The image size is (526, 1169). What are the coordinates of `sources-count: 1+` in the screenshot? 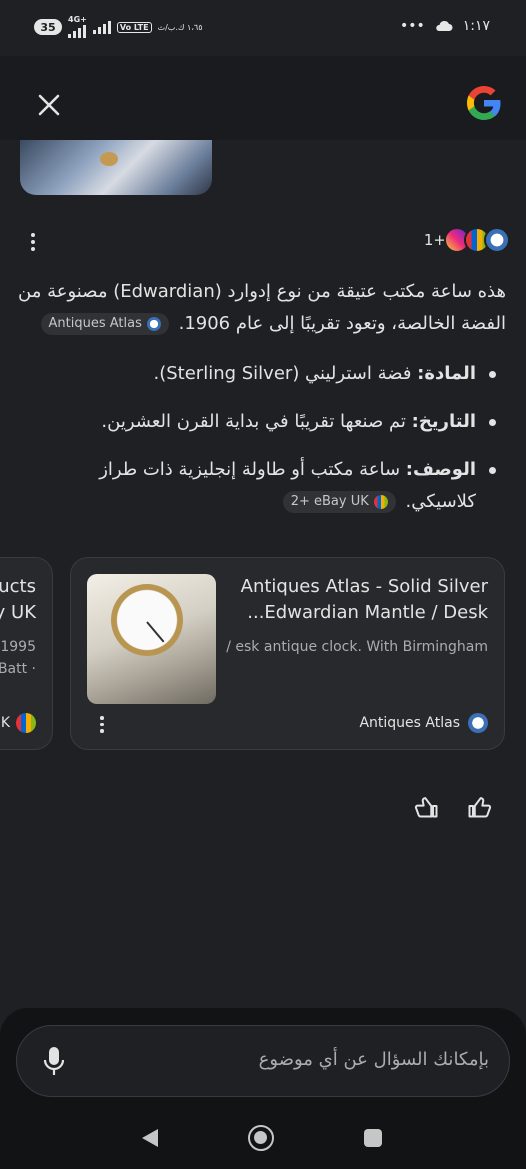 It's located at (434, 240).